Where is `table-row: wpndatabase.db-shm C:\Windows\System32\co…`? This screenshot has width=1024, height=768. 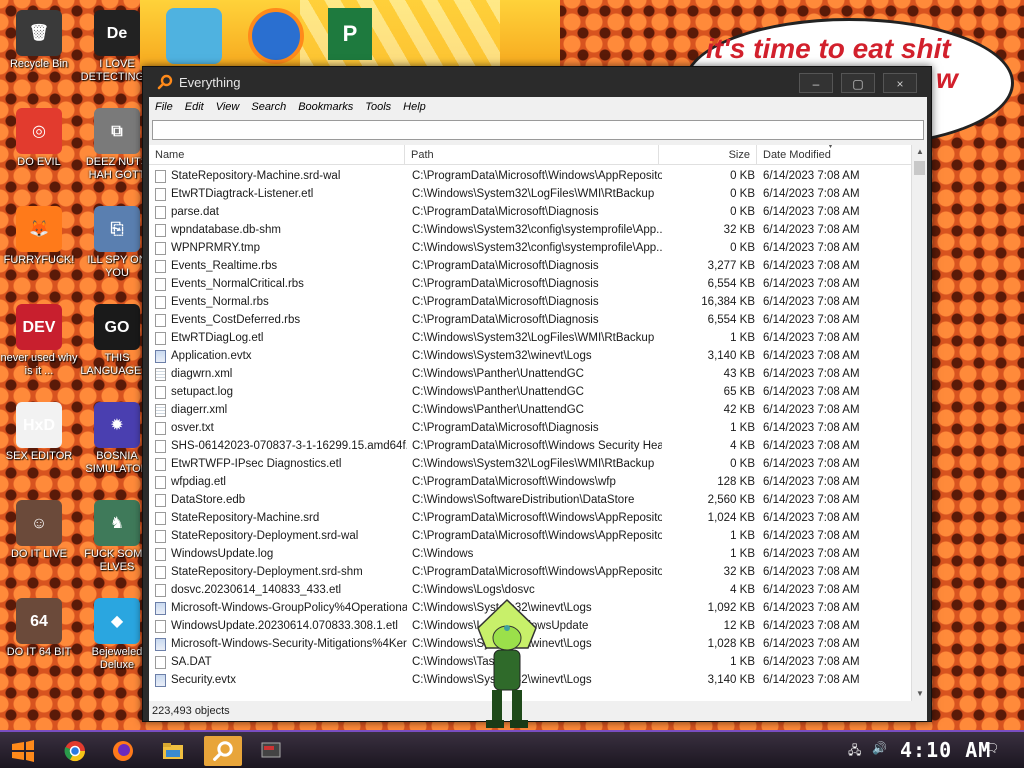 table-row: wpndatabase.db-shm C:\Windows\System32\co… is located at coordinates (530, 230).